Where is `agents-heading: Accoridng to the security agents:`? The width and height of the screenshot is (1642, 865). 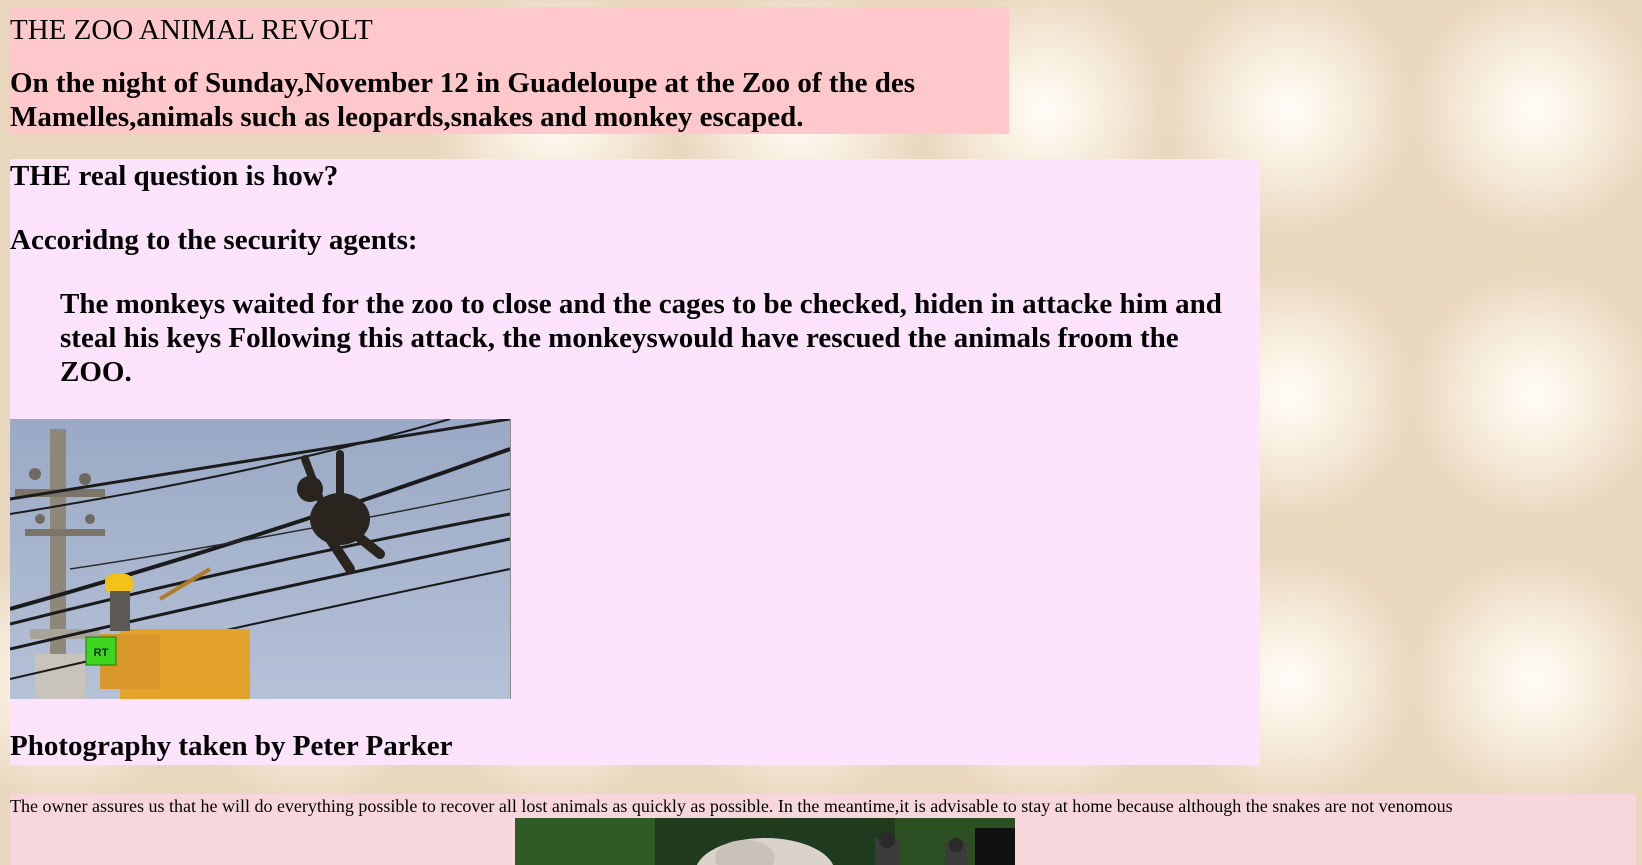 agents-heading: Accoridng to the security agents: is located at coordinates (214, 240).